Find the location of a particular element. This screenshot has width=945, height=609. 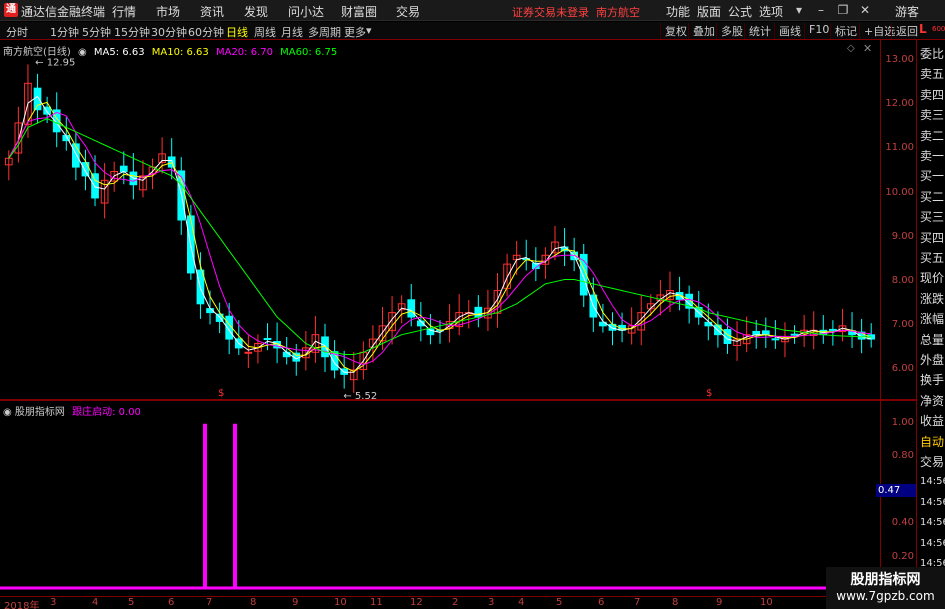

menu-discover: 发现 is located at coordinates (256, 11).